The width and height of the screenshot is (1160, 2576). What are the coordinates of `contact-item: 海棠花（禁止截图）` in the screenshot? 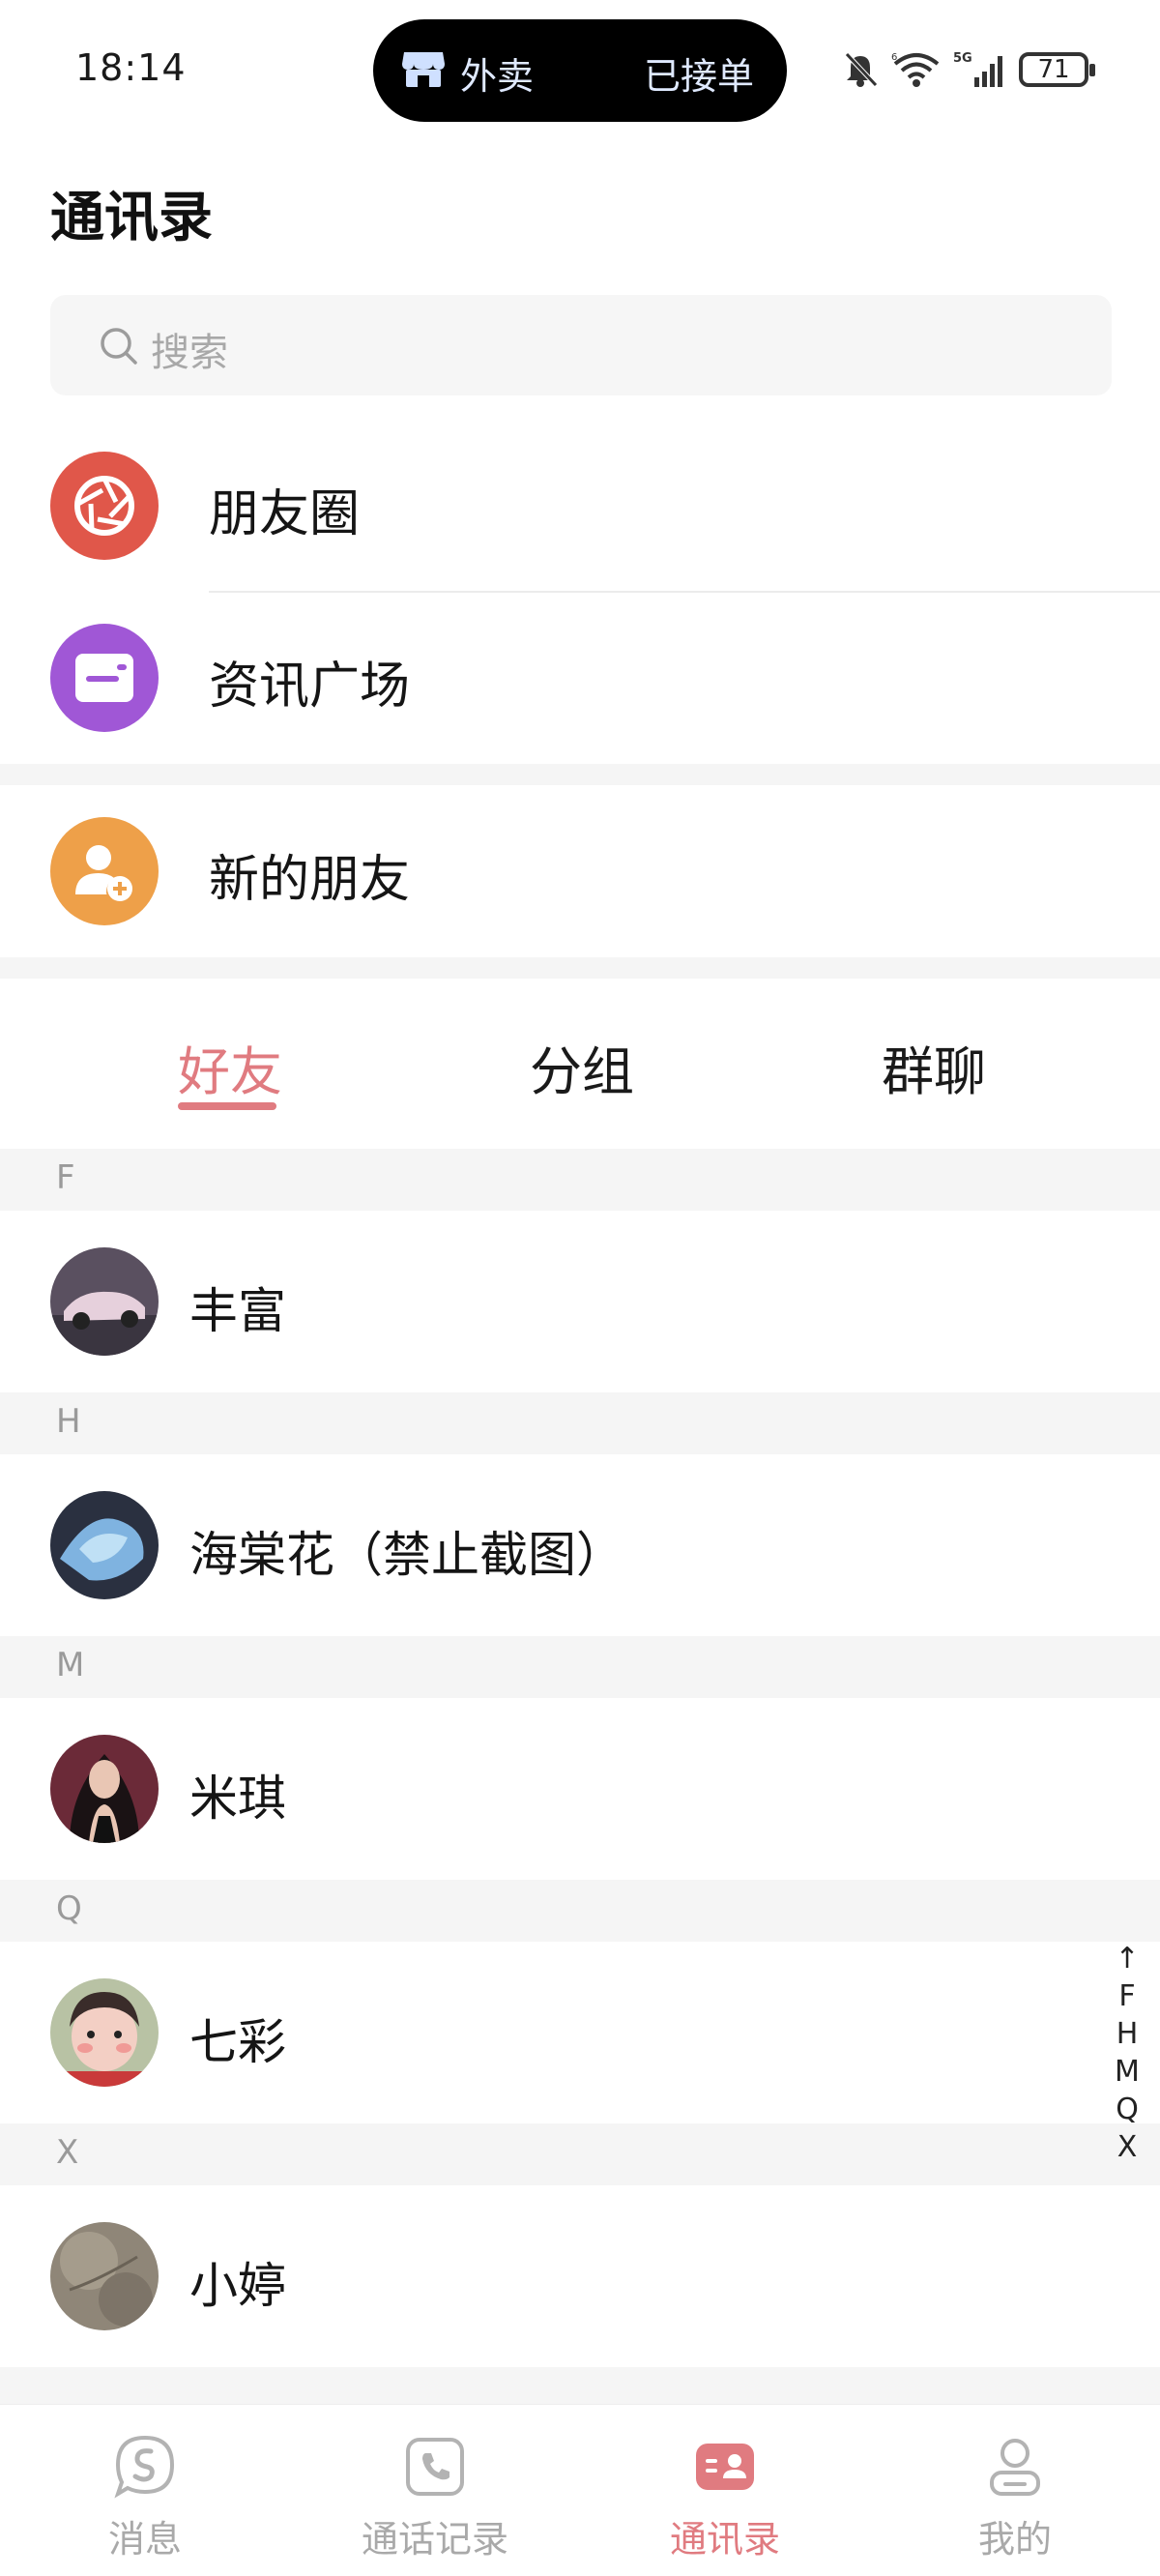 It's located at (580, 1545).